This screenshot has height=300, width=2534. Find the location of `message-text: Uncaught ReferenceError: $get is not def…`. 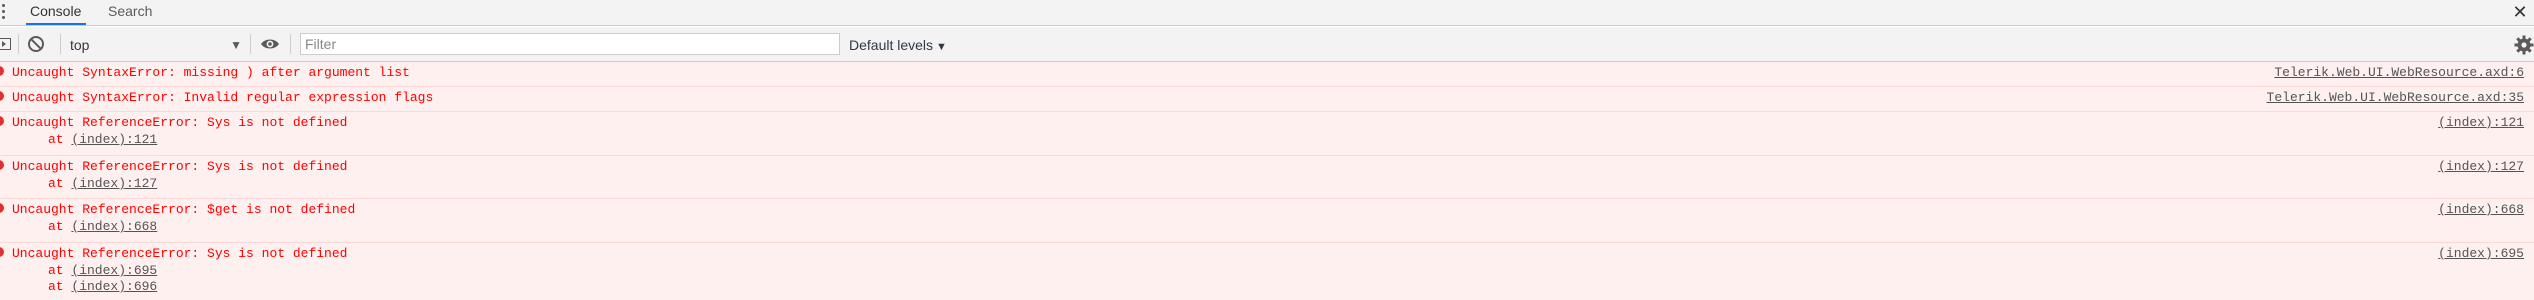

message-text: Uncaught ReferenceError: $get is not def… is located at coordinates (184, 209).